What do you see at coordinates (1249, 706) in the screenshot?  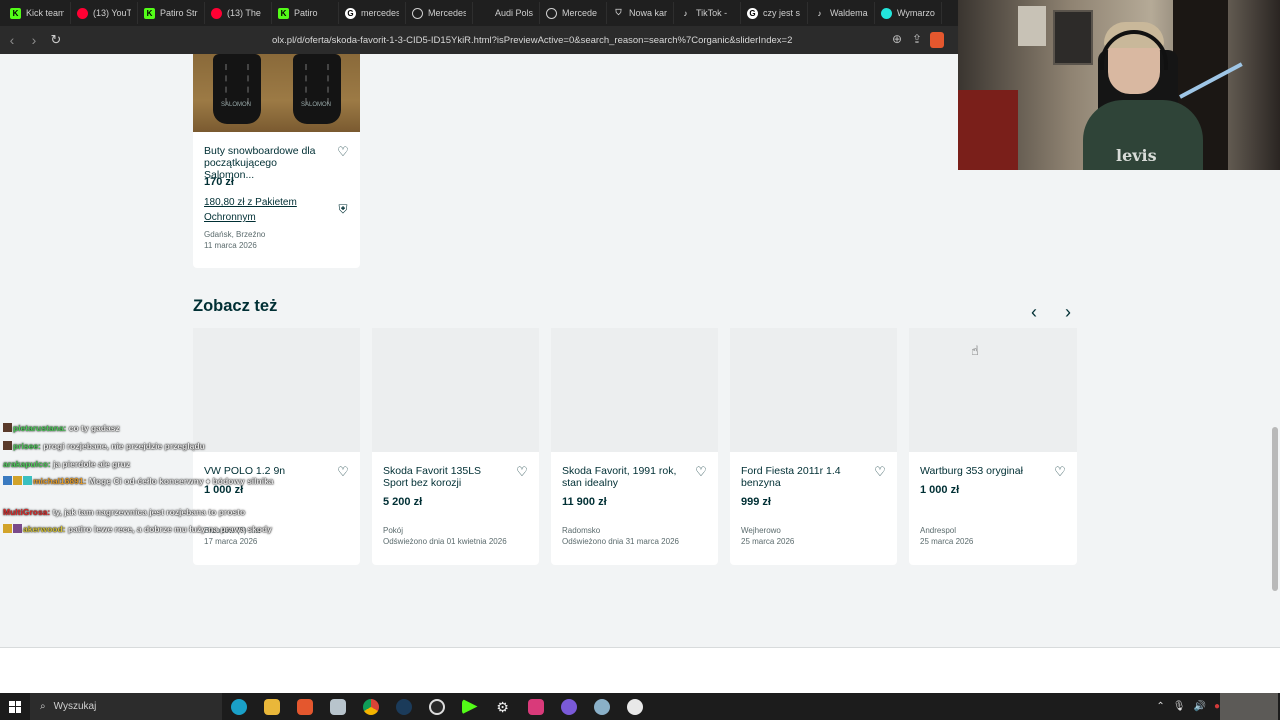 I see `tray-overlay-image` at bounding box center [1249, 706].